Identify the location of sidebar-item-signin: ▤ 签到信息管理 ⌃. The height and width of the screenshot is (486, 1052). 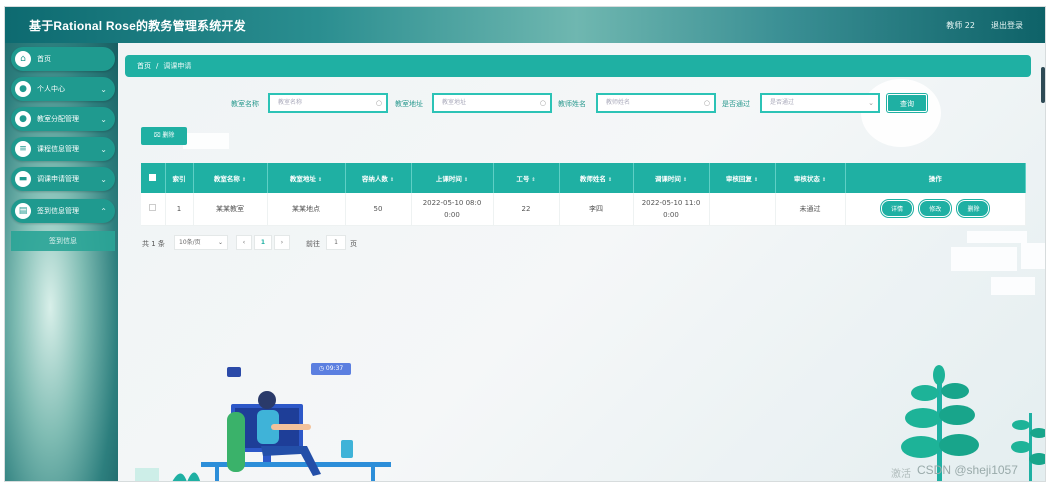
(63, 211).